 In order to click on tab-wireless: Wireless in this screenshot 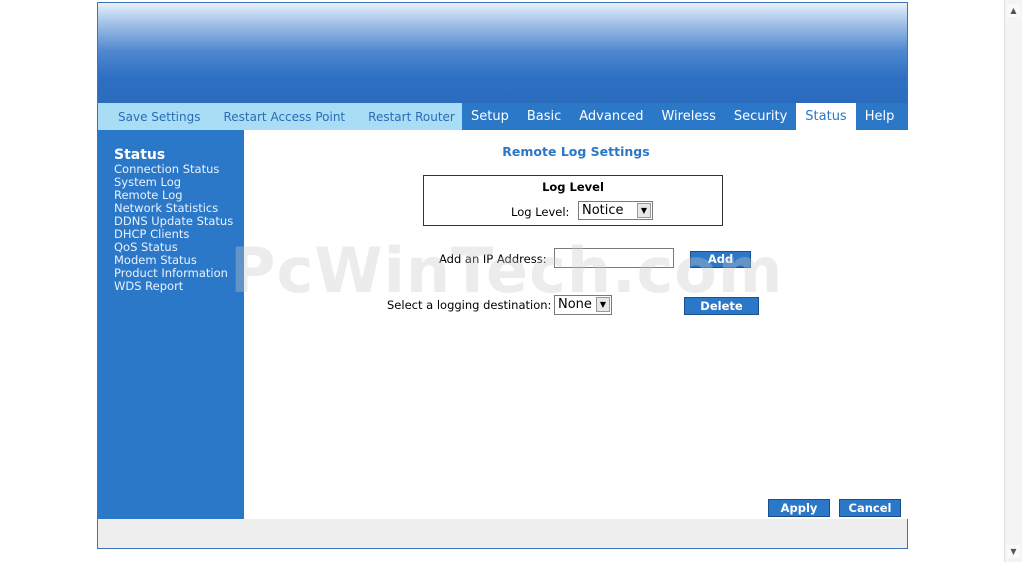, I will do `click(688, 116)`.